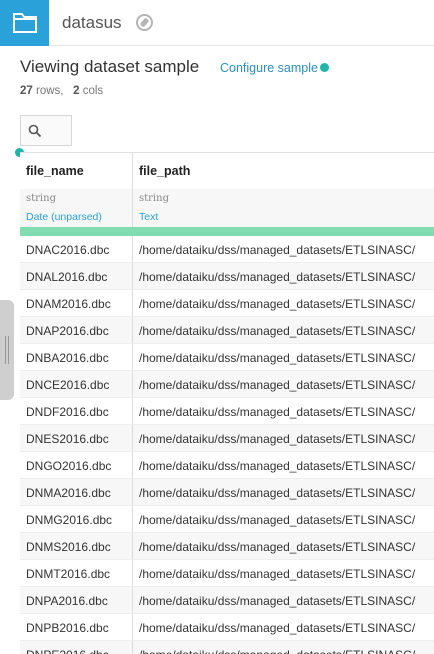 This screenshot has width=434, height=654. What do you see at coordinates (76, 303) in the screenshot?
I see `cell-file-name: DNAM2016.dbc` at bounding box center [76, 303].